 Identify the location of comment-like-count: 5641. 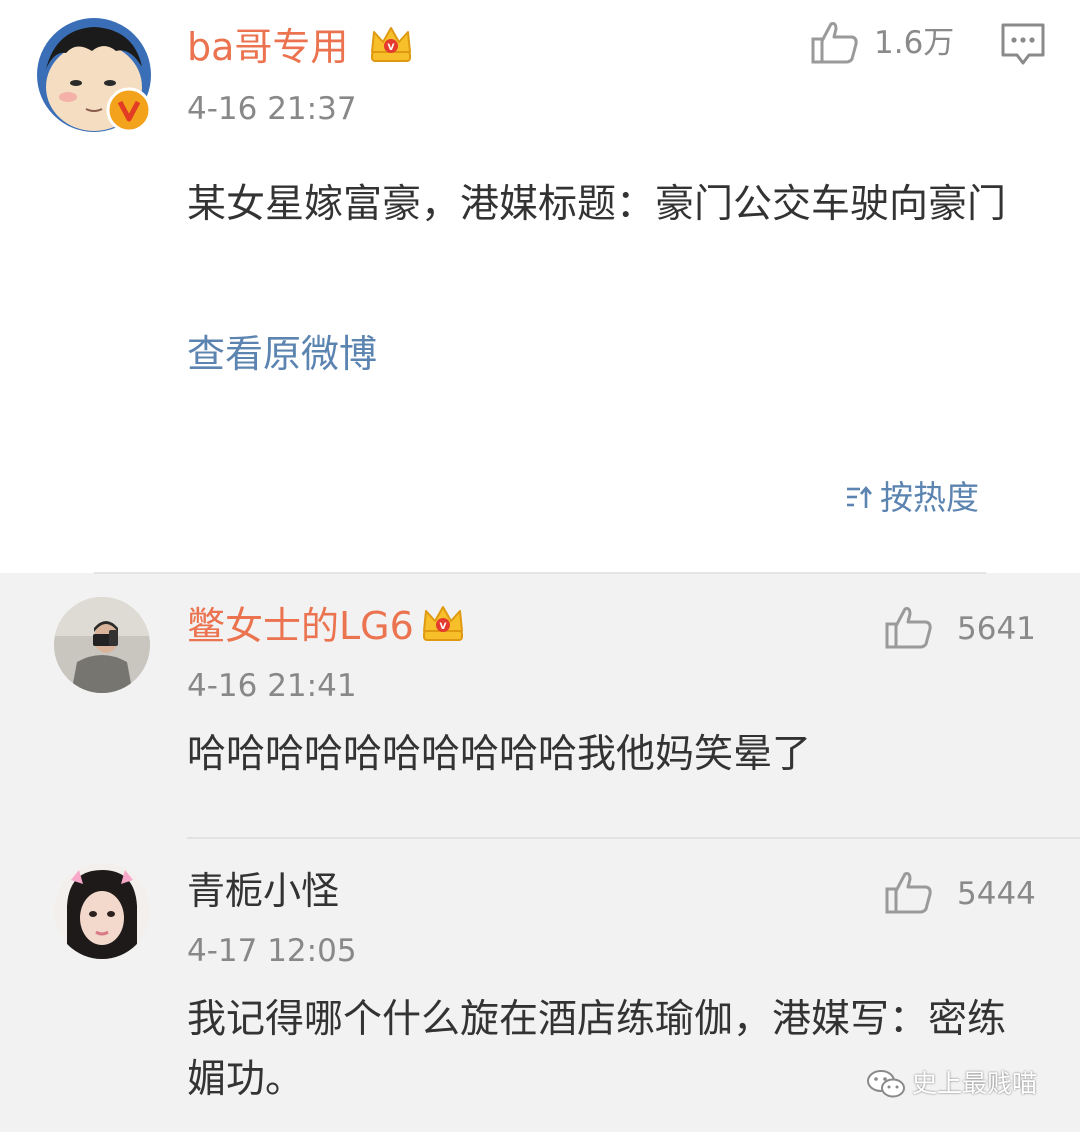
(996, 629).